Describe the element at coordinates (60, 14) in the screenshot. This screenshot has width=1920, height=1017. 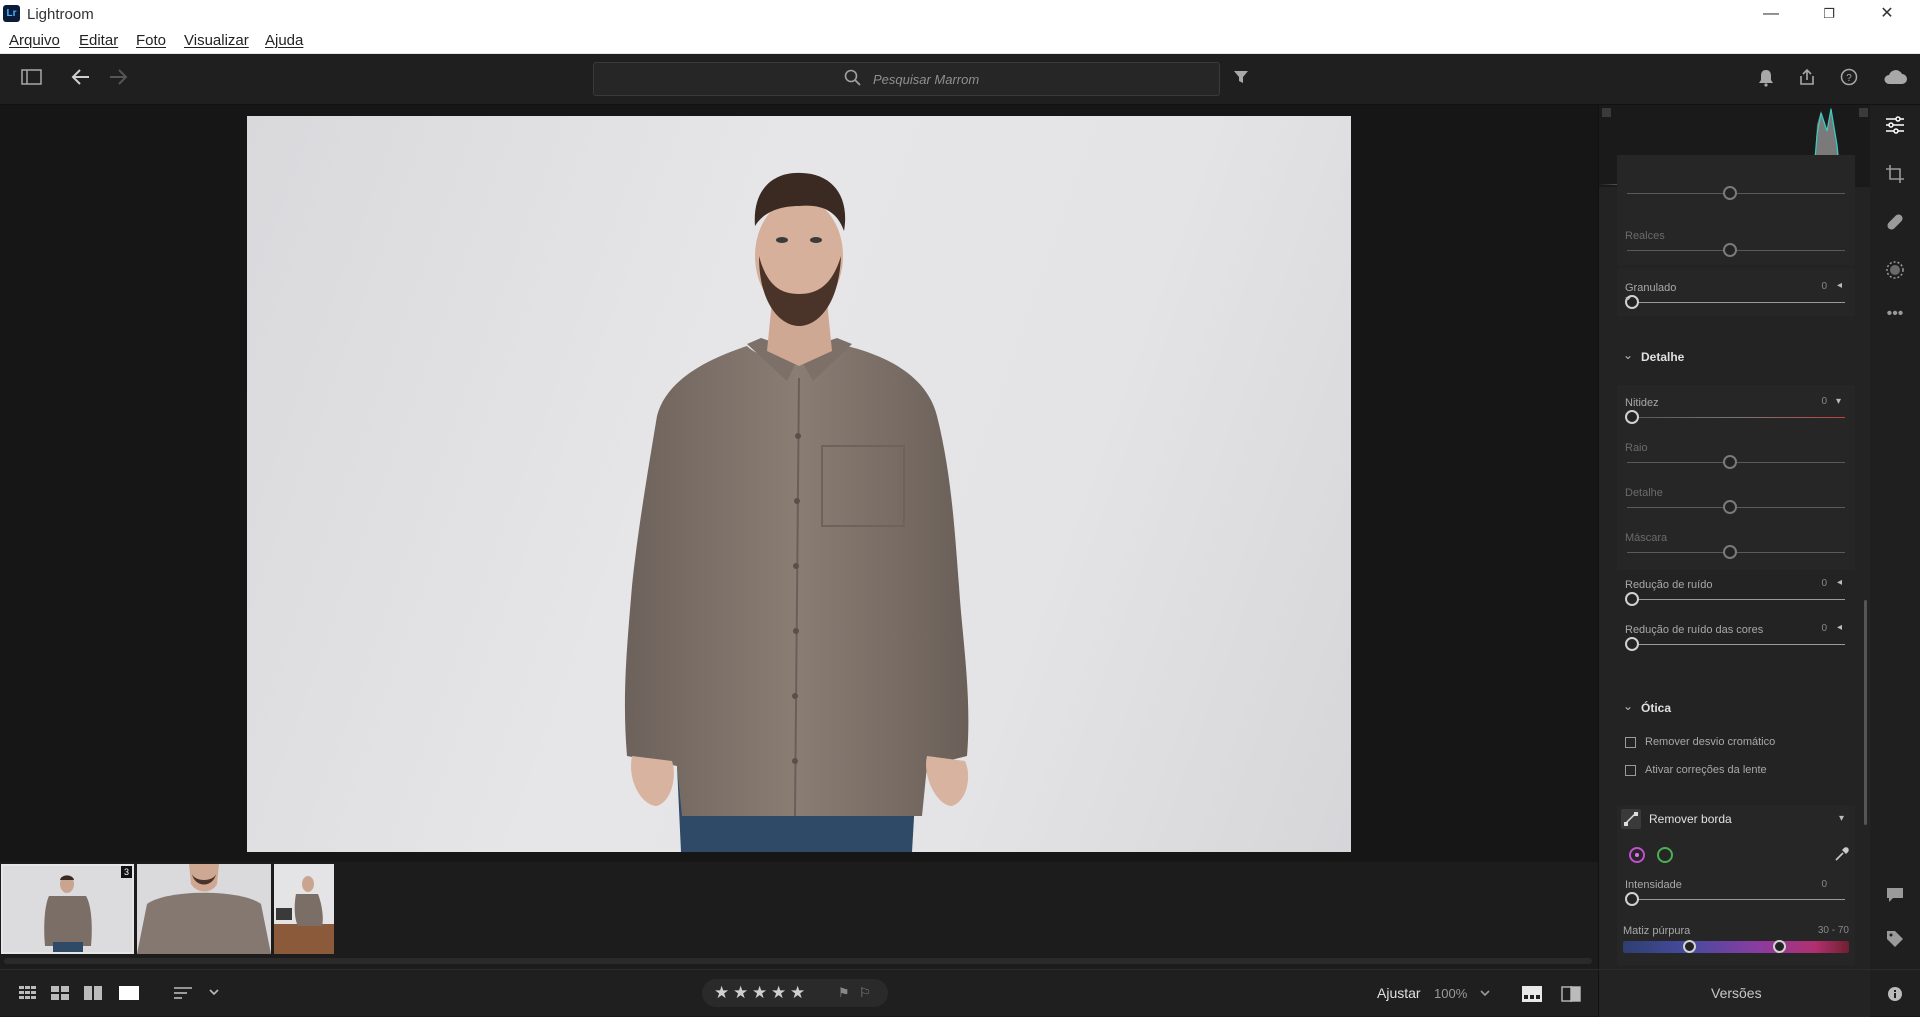
I see `window-title: Lightroom` at that location.